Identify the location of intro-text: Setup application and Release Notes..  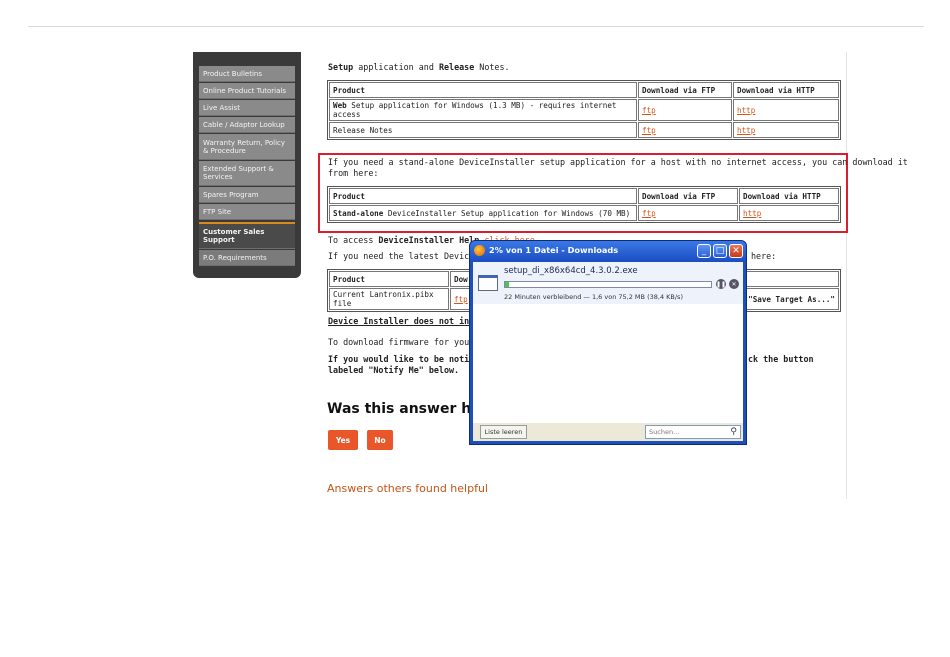
(419, 67).